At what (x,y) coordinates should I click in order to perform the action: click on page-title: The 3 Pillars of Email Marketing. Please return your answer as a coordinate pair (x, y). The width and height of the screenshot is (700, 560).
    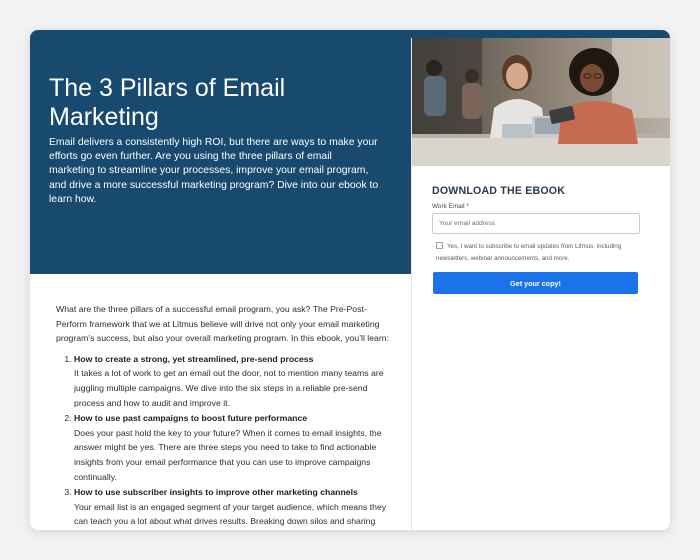
    Looking at the image, I should click on (167, 102).